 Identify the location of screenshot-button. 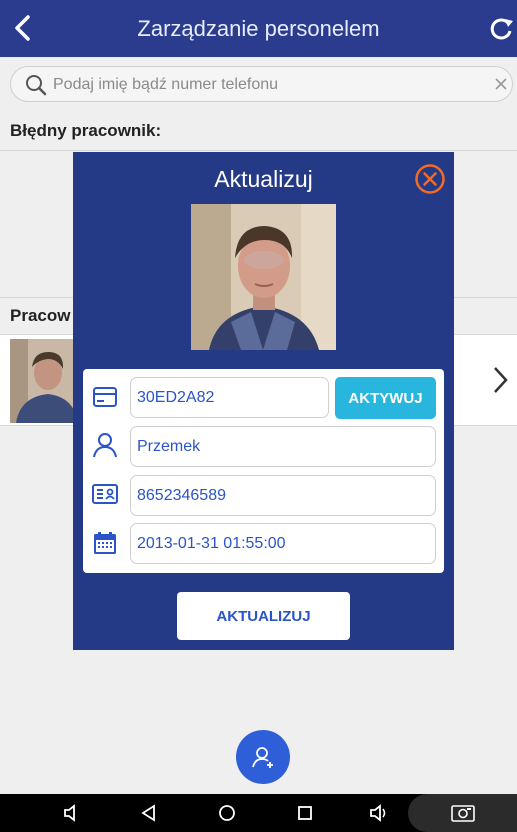
(462, 813).